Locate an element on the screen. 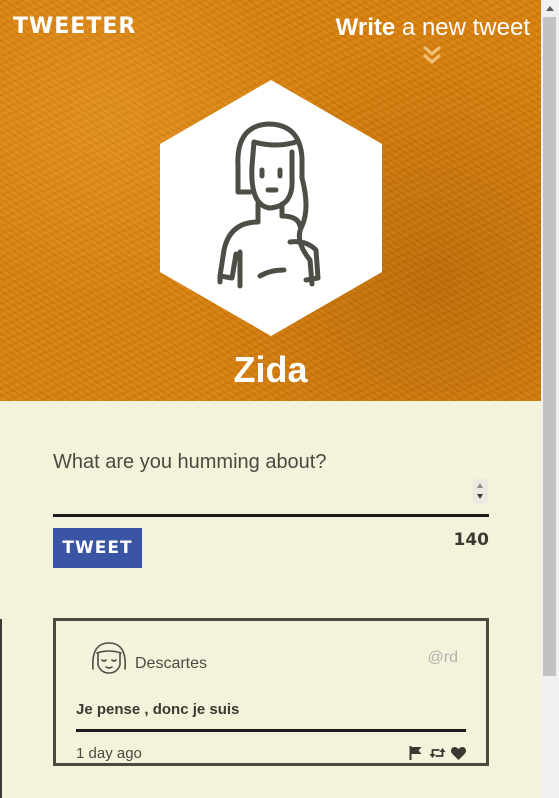  tweet-time: 1 day ago is located at coordinates (109, 753).